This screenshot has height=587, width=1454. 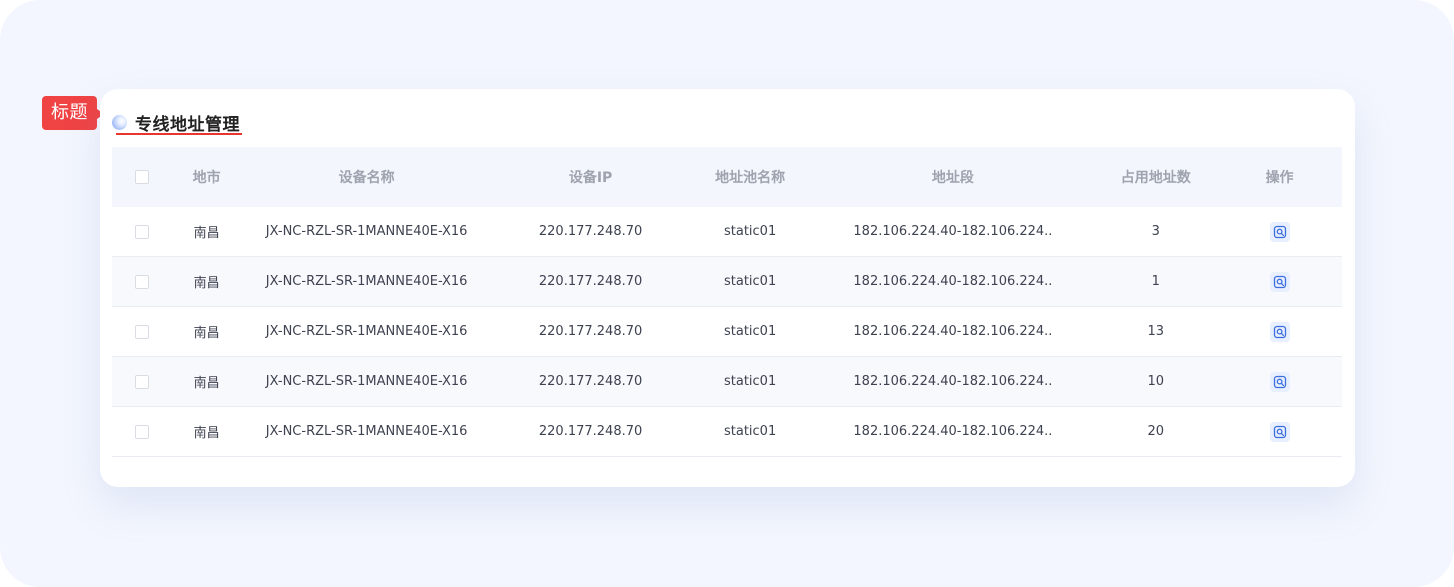 I want to click on select-all-checkbox, so click(x=142, y=177).